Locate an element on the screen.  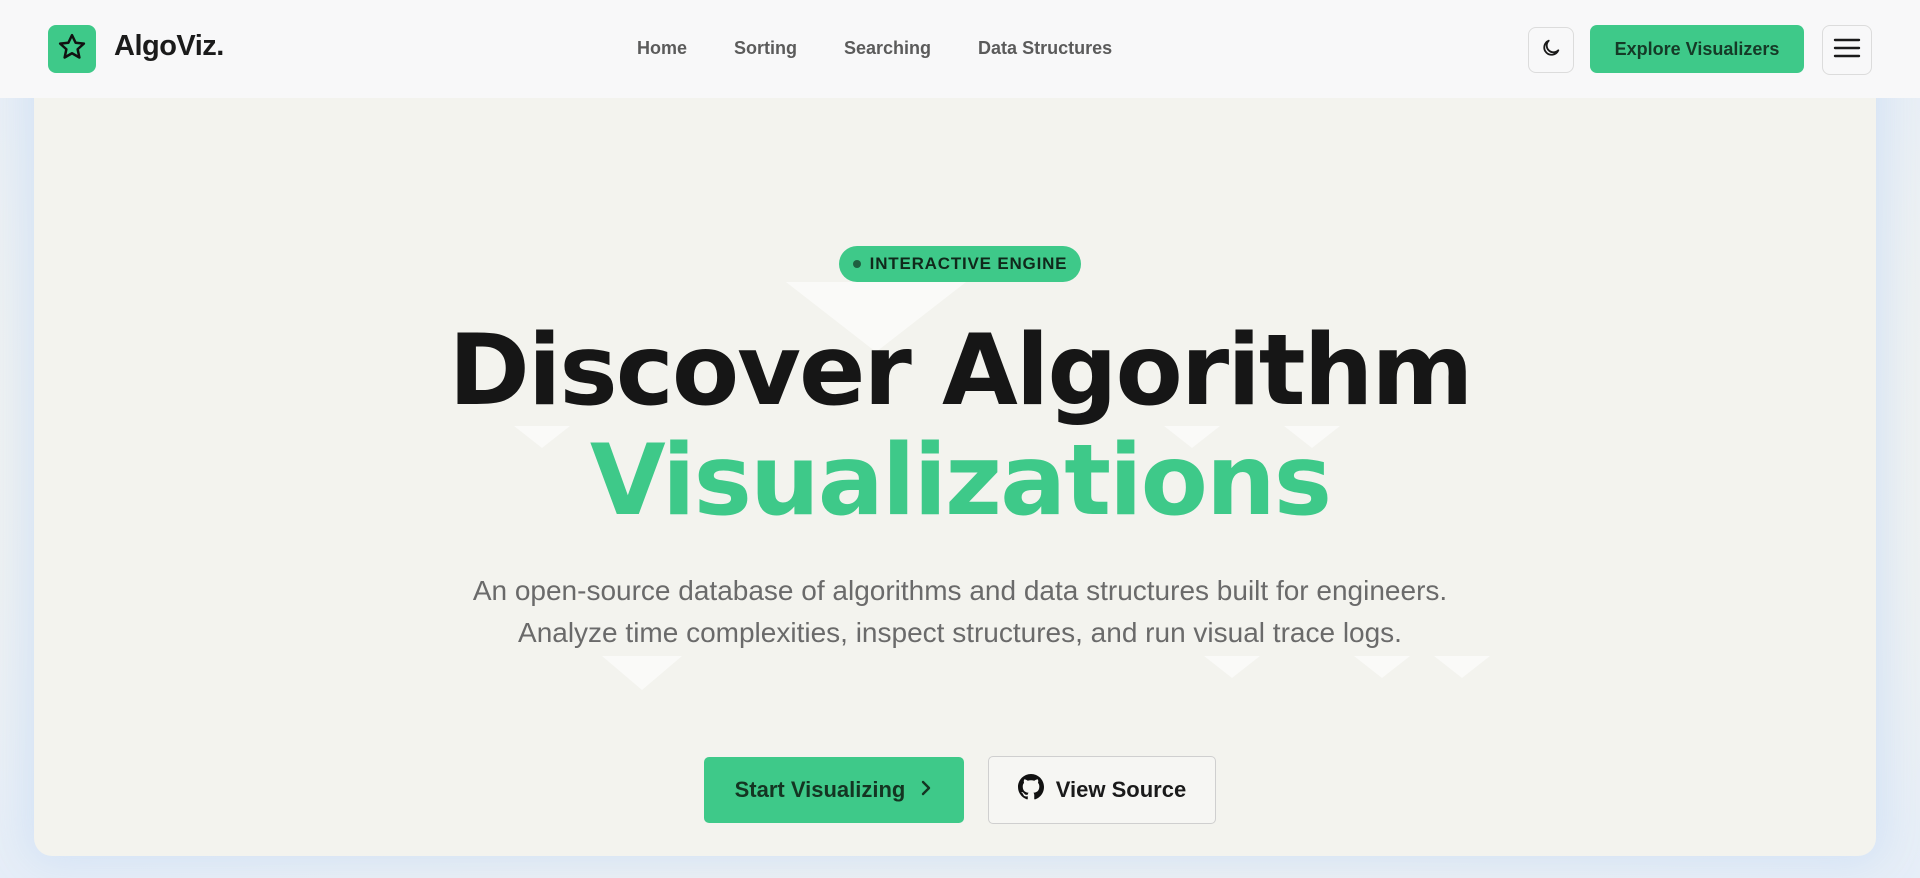
explore-visualizers-button: Explore Visualizers is located at coordinates (1697, 49).